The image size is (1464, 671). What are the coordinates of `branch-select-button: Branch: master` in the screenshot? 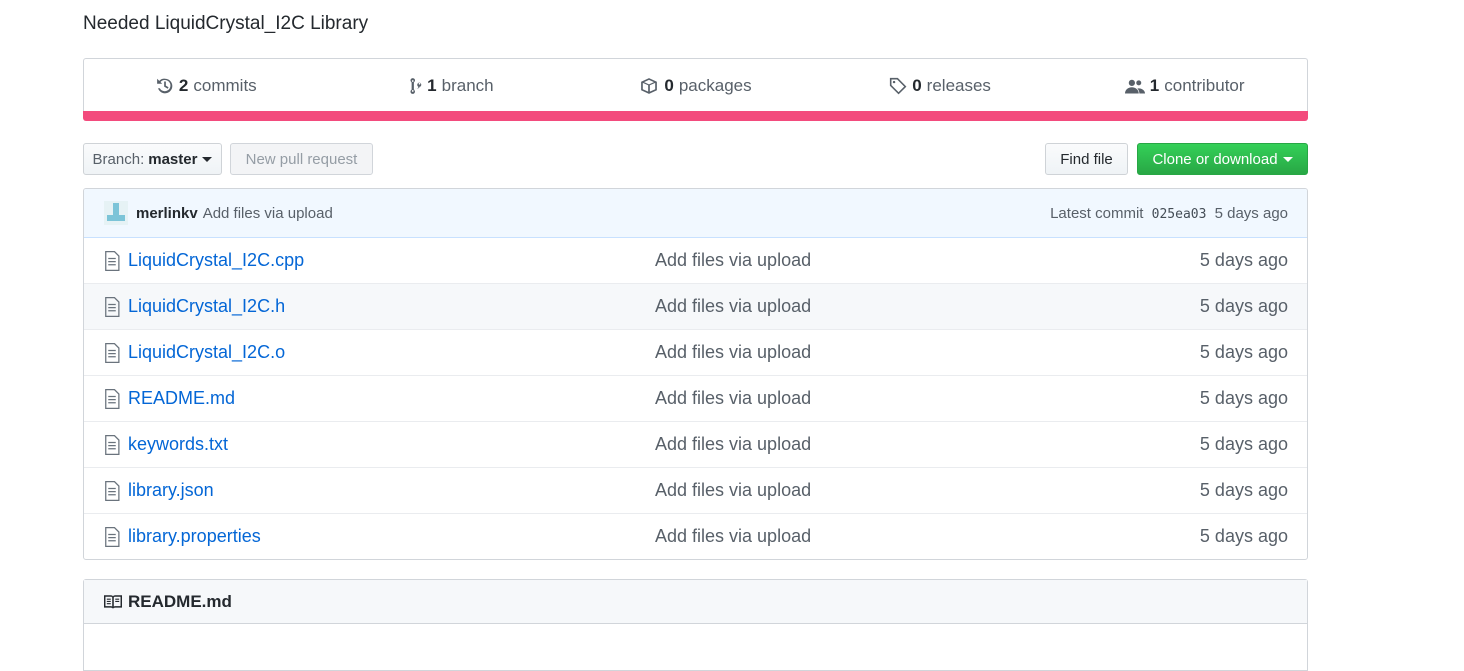 It's located at (152, 159).